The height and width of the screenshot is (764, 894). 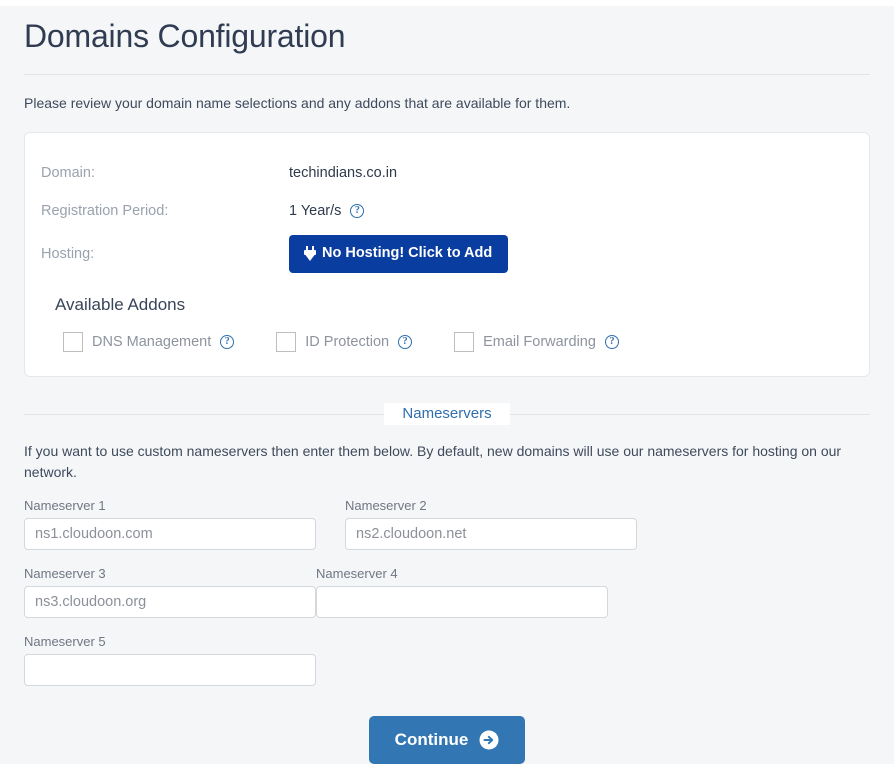 What do you see at coordinates (431, 740) in the screenshot?
I see `continue-button-label: Continue` at bounding box center [431, 740].